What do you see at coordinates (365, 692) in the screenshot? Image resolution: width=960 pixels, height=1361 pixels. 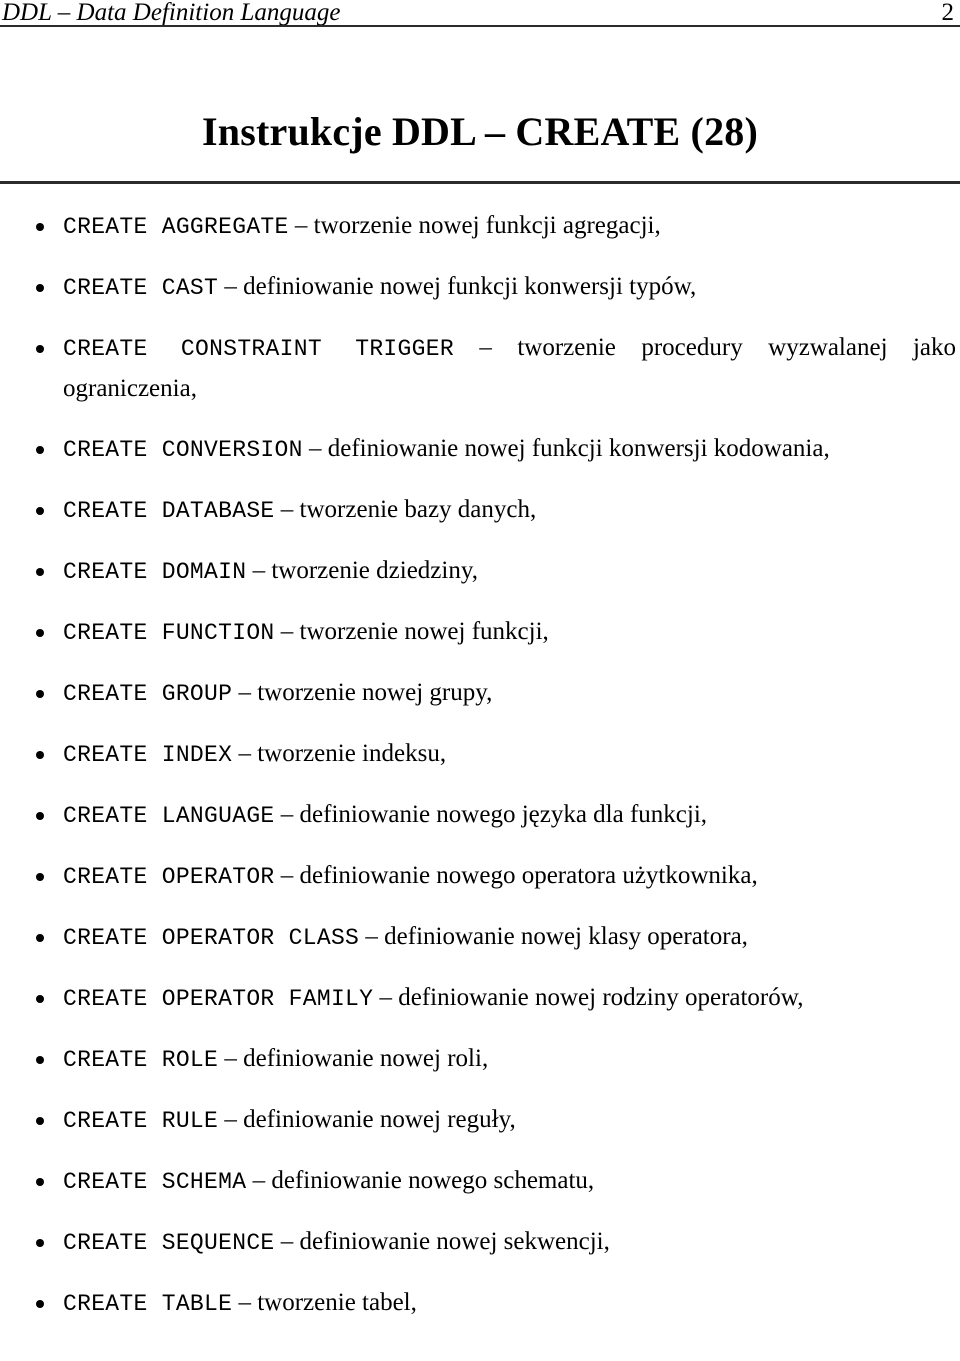 I see `item-description: – tworzenie nowej grupy,` at bounding box center [365, 692].